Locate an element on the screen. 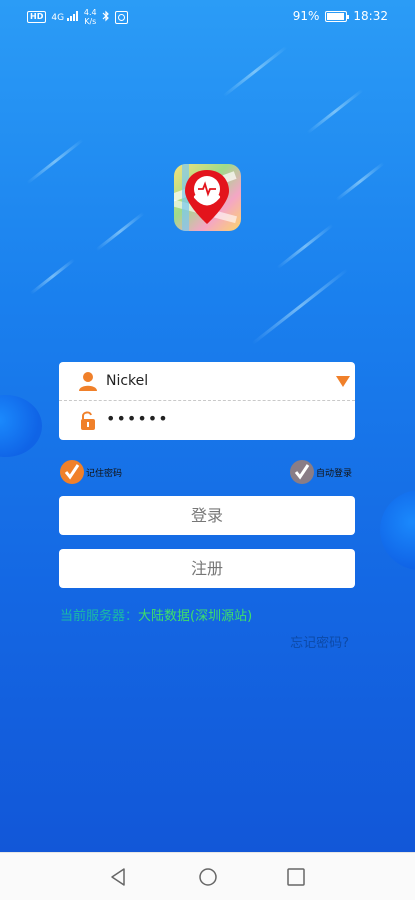 This screenshot has width=415, height=900. server-value: 大陆数据(深圳源站) is located at coordinates (195, 616).